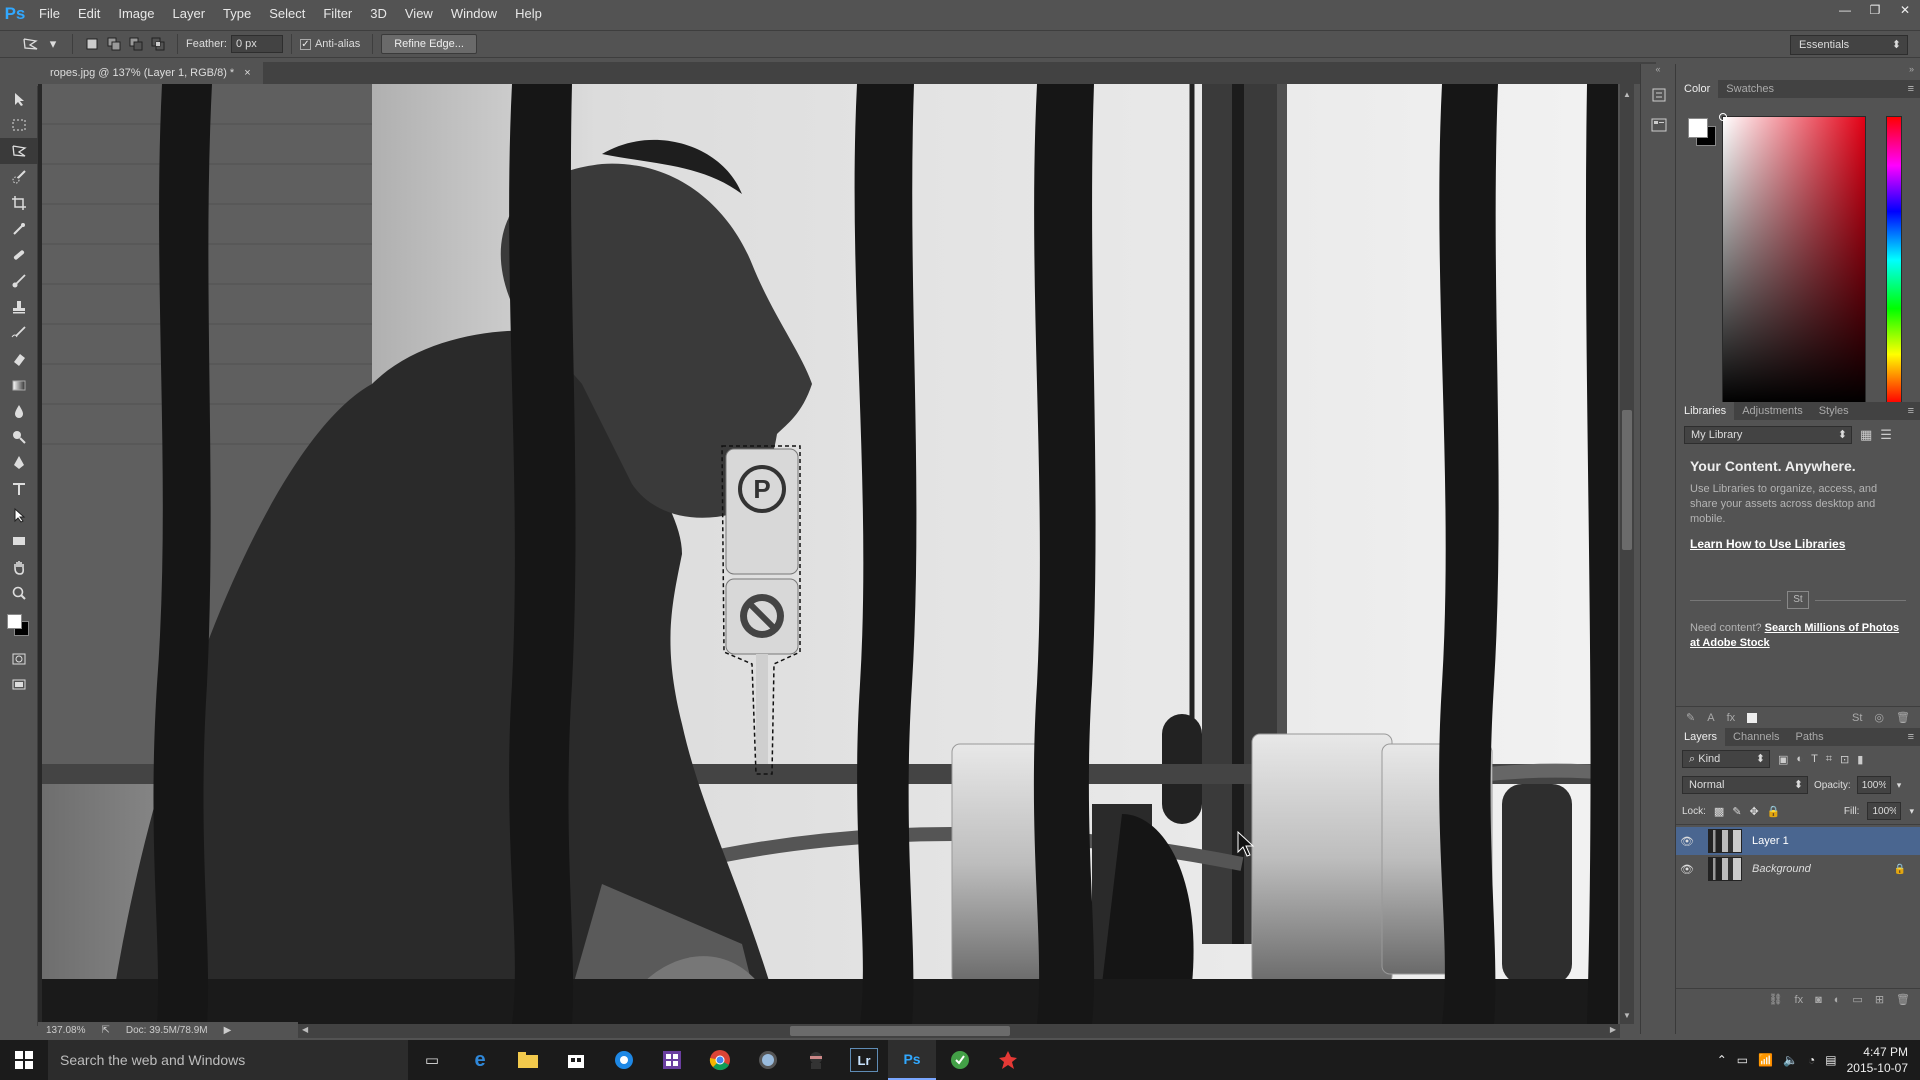 The image size is (1920, 1080). I want to click on vertical-scrollbar: ▲ ▼, so click(1627, 554).